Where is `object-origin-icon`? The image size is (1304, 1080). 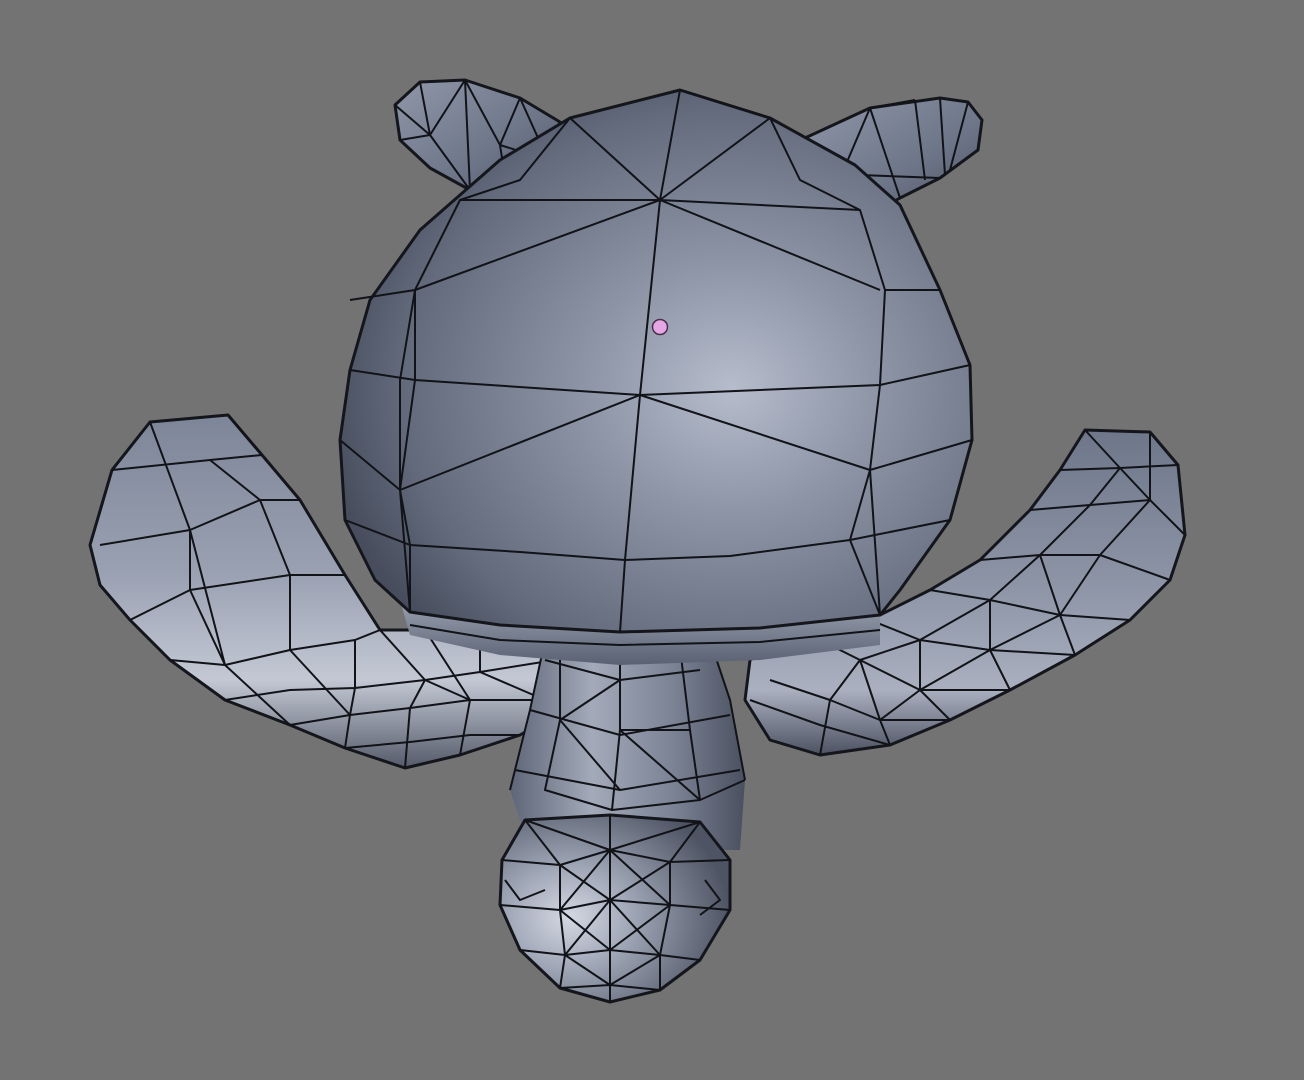 object-origin-icon is located at coordinates (660, 327).